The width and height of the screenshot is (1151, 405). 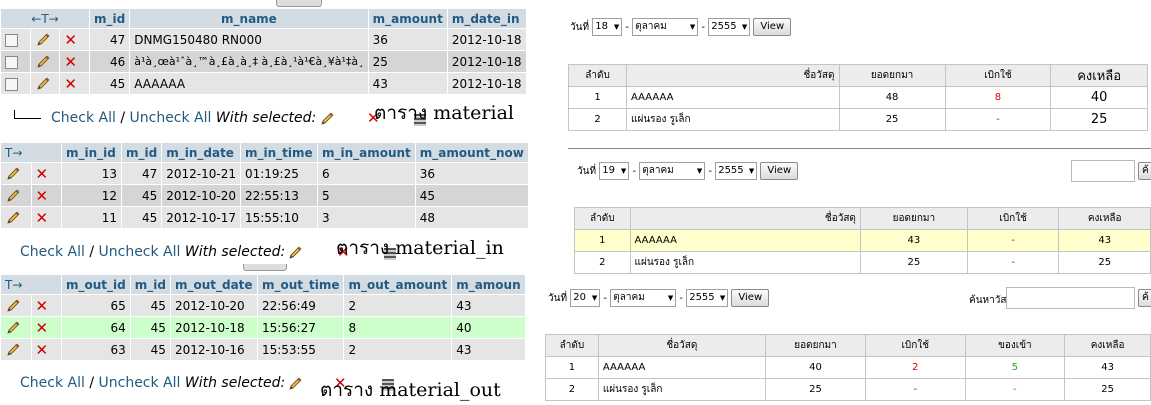 I want to click on cell-m-in-time: 01:19:25, so click(x=278, y=173).